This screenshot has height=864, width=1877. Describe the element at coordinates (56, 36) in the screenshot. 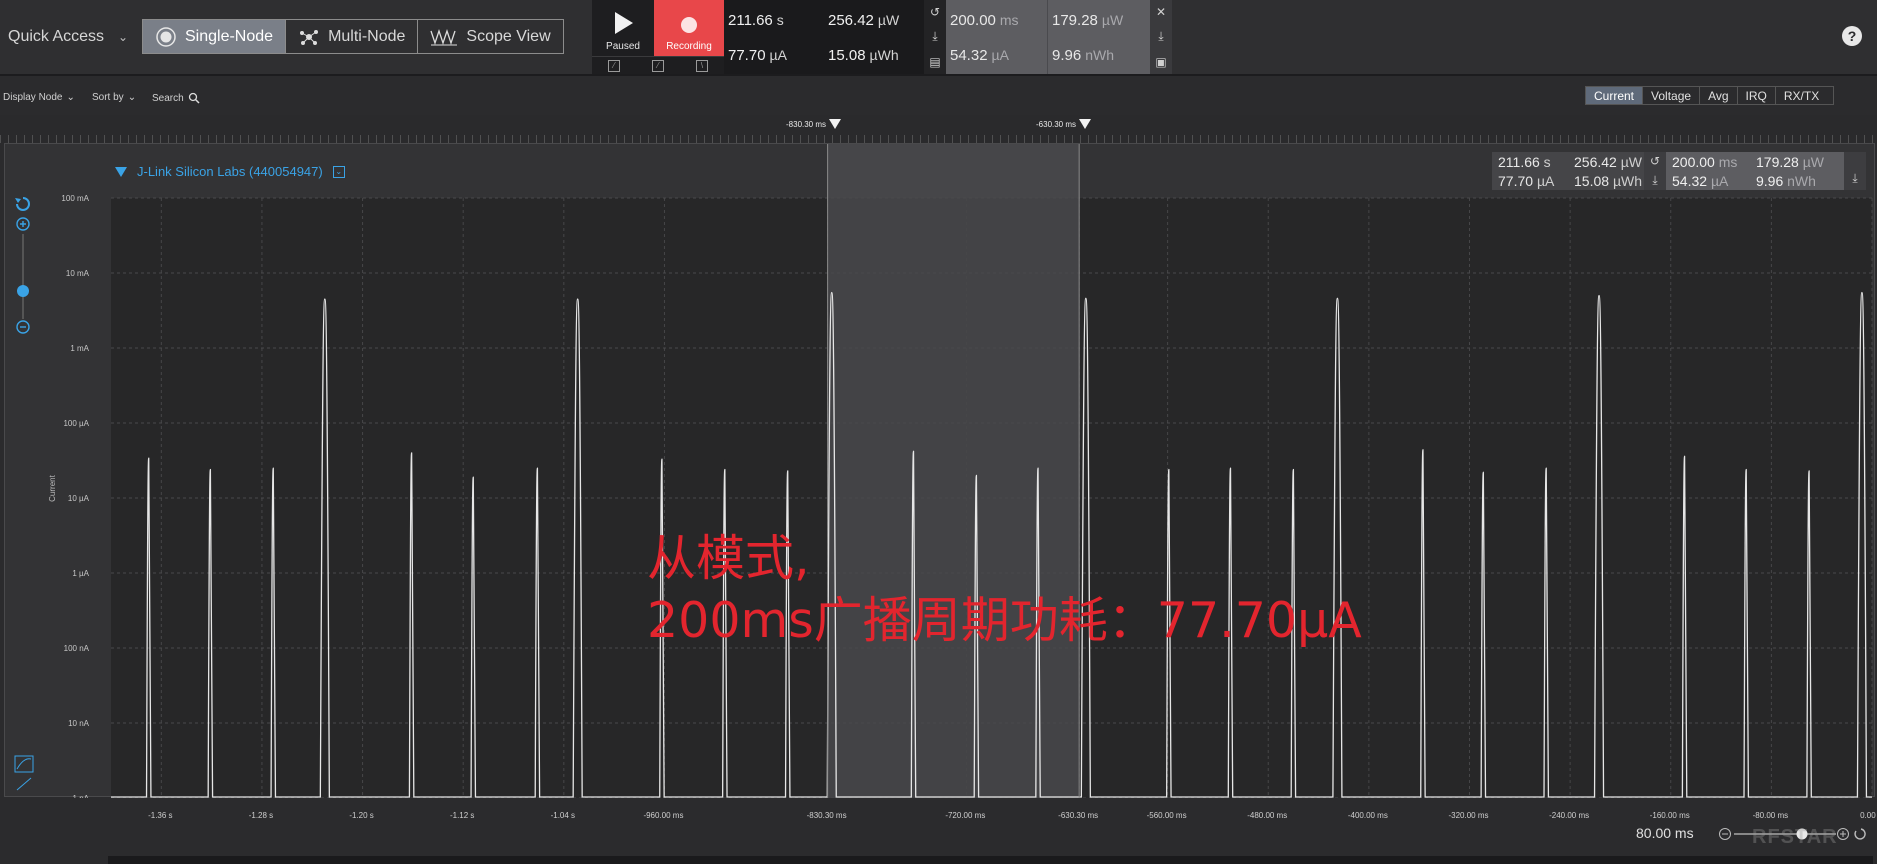

I see `quick-access-label: Quick Access` at that location.